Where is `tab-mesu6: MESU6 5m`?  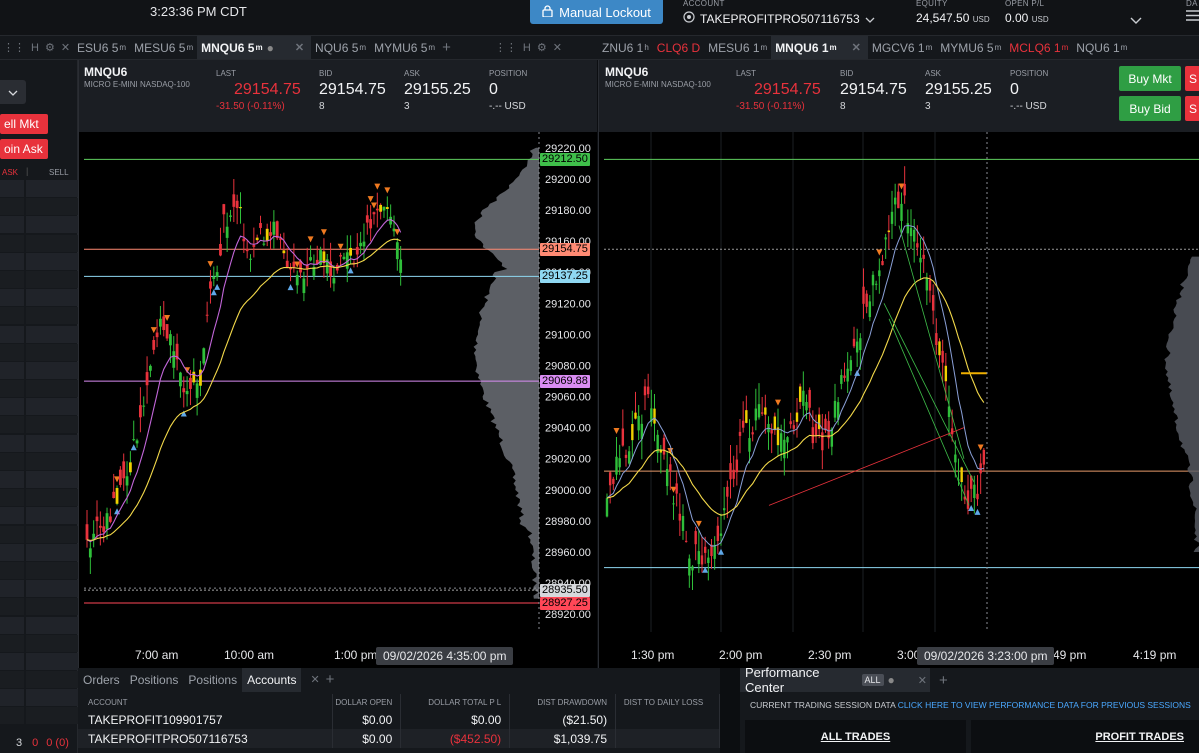
tab-mesu6: MESU6 5m is located at coordinates (163, 47).